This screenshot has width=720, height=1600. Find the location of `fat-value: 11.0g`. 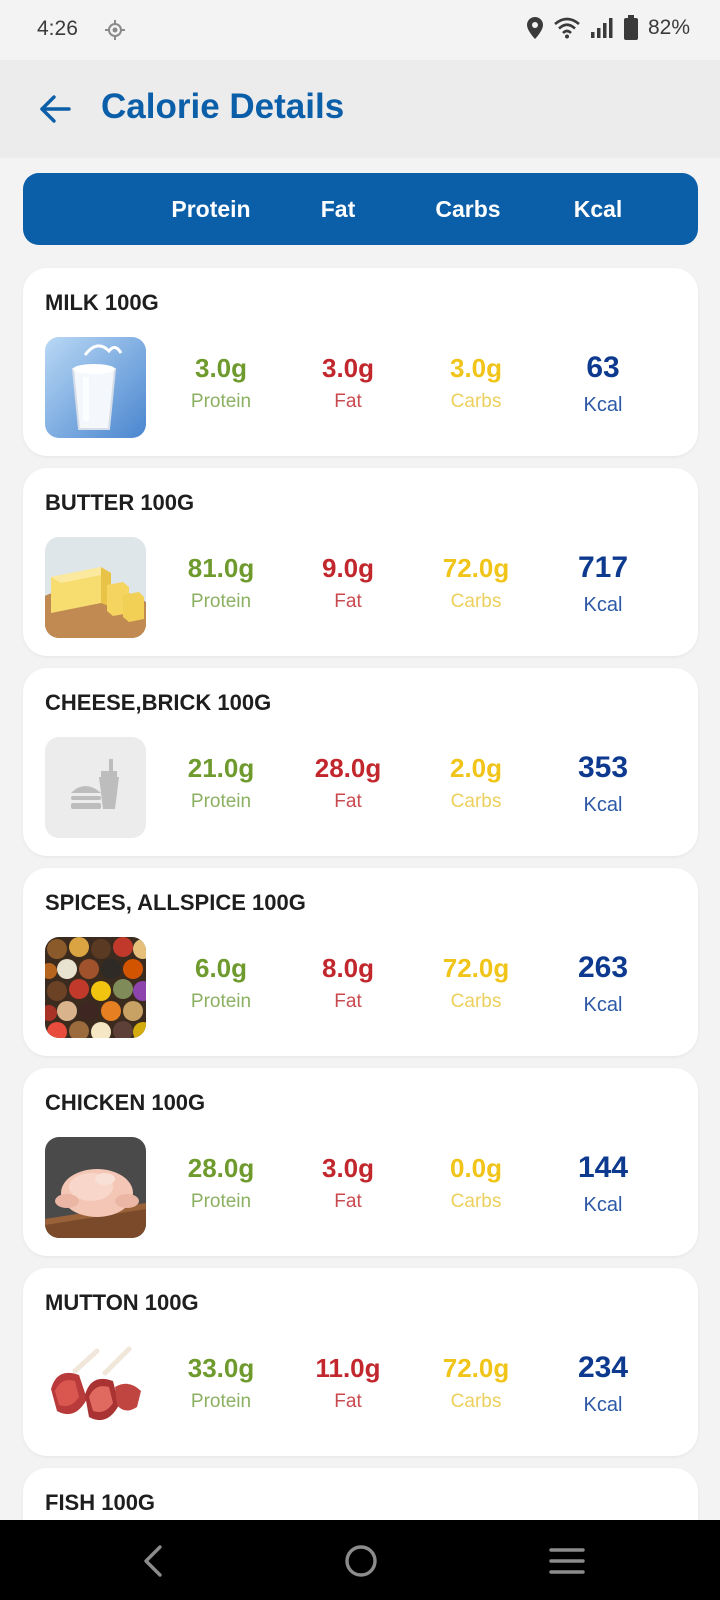

fat-value: 11.0g is located at coordinates (348, 1368).